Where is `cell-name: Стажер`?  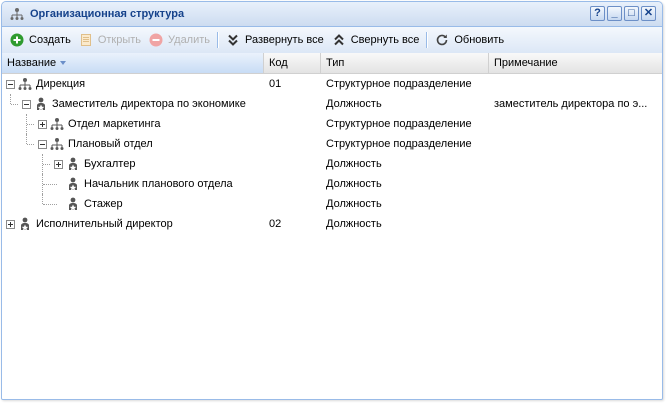 cell-name: Стажер is located at coordinates (133, 204).